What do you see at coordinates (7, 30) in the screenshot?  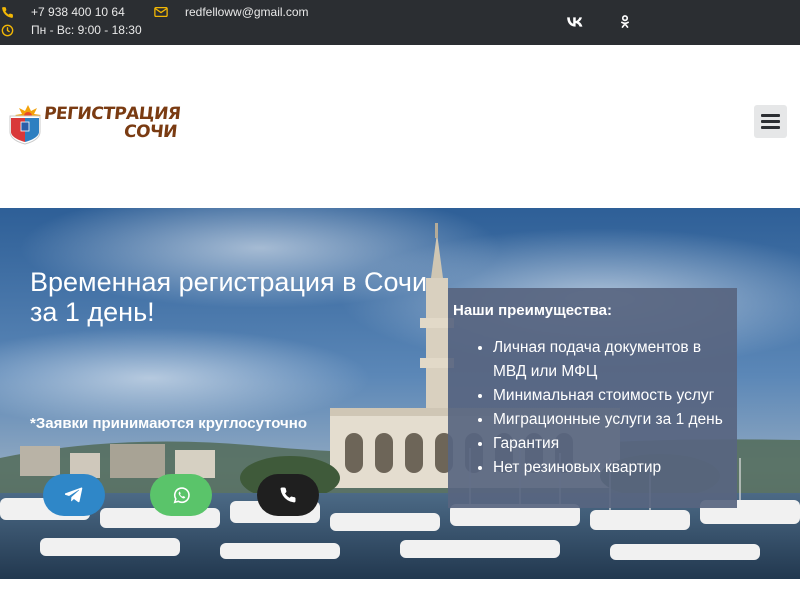 I see `clock-icon` at bounding box center [7, 30].